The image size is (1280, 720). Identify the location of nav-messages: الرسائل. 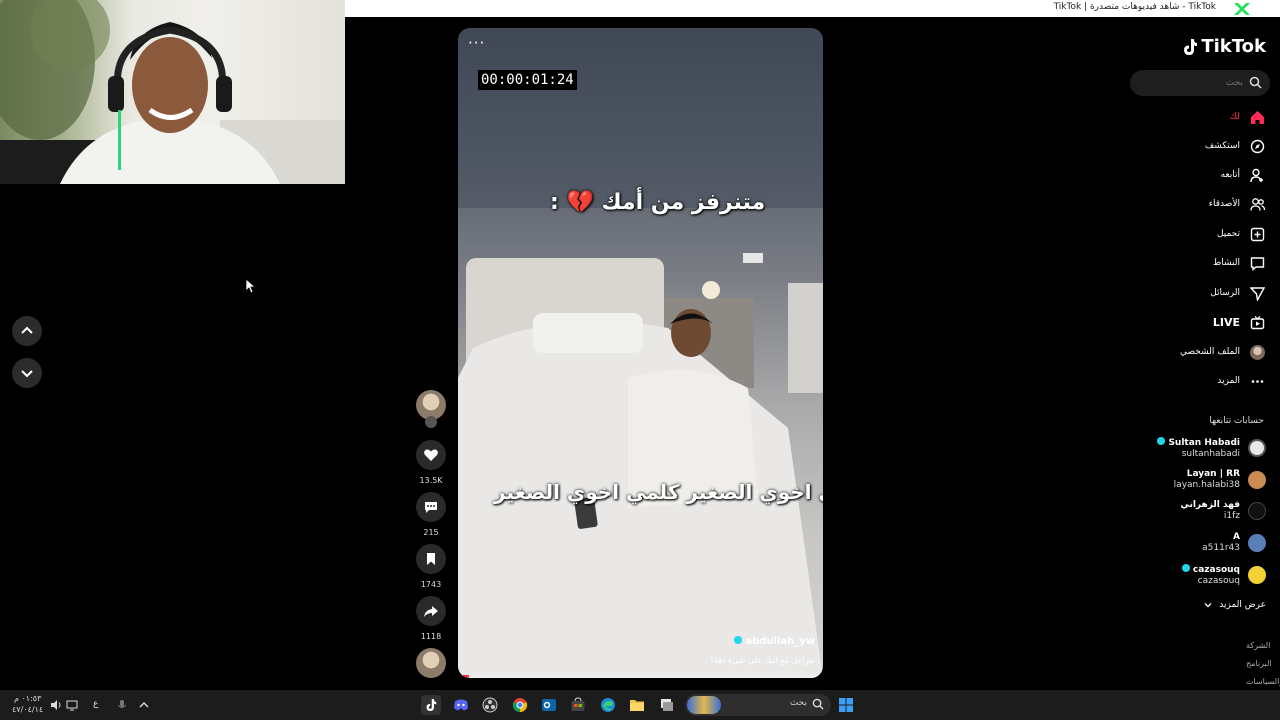
(1237, 293).